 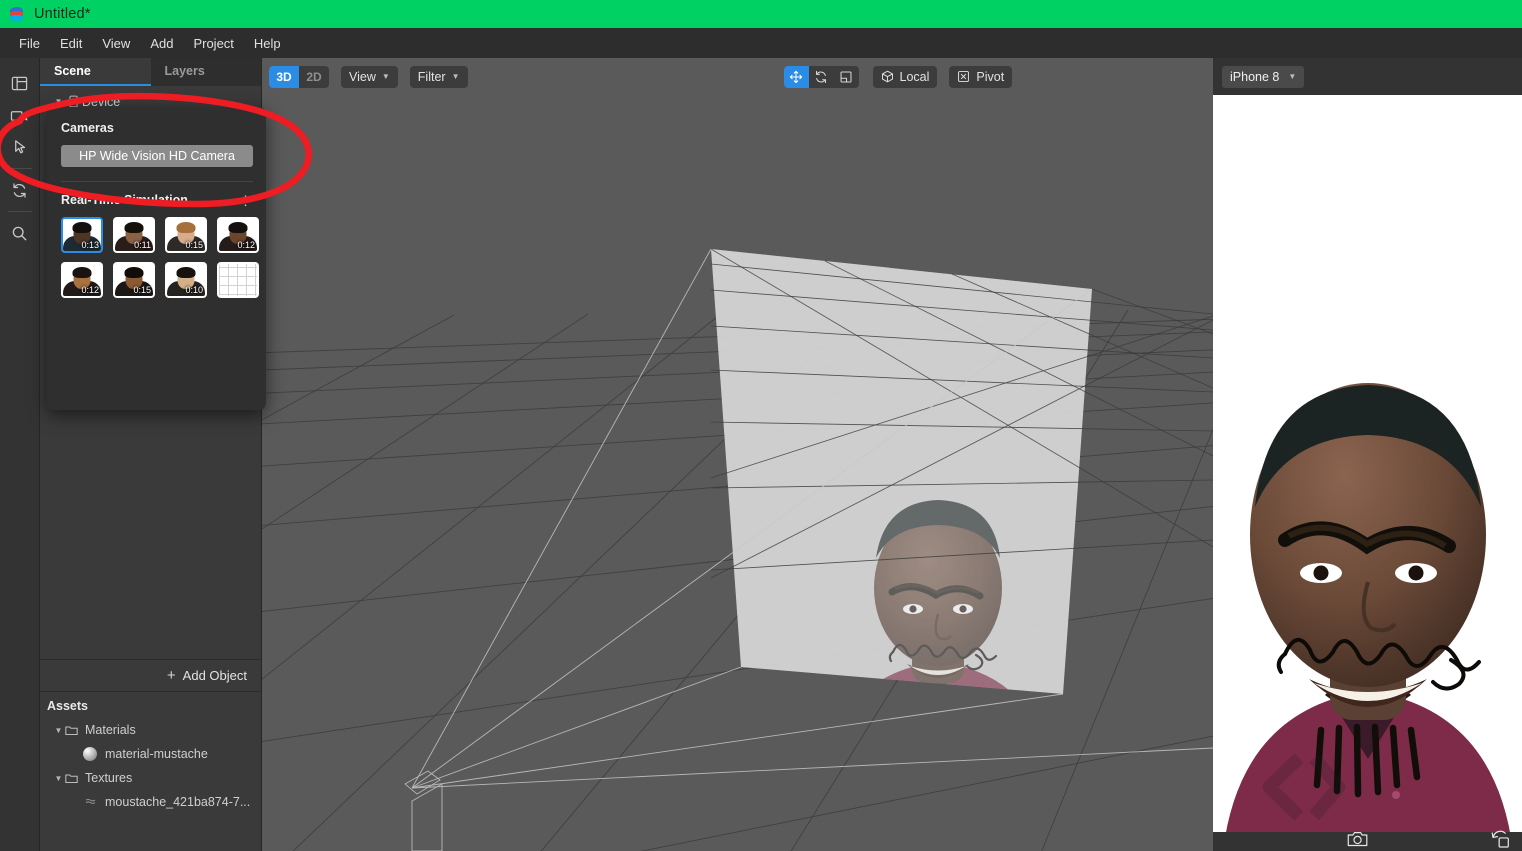 I want to click on camera-option-hp-wide-vision: HP Wide Vision HD Camera, so click(x=157, y=156).